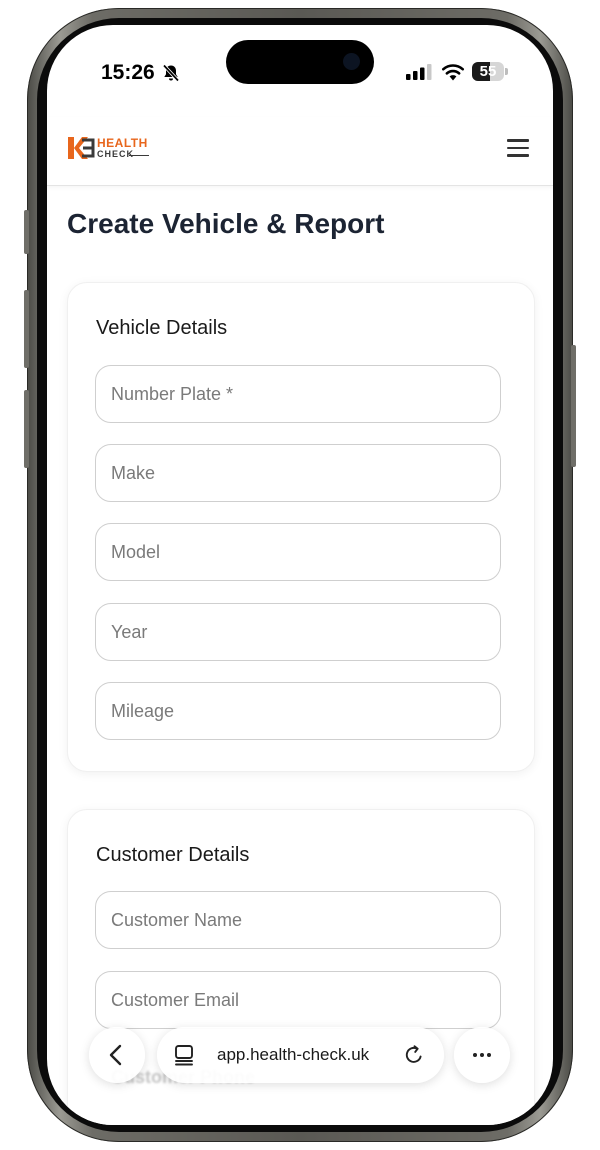 This screenshot has height=1150, width=600. I want to click on volume-down-button, so click(26, 429).